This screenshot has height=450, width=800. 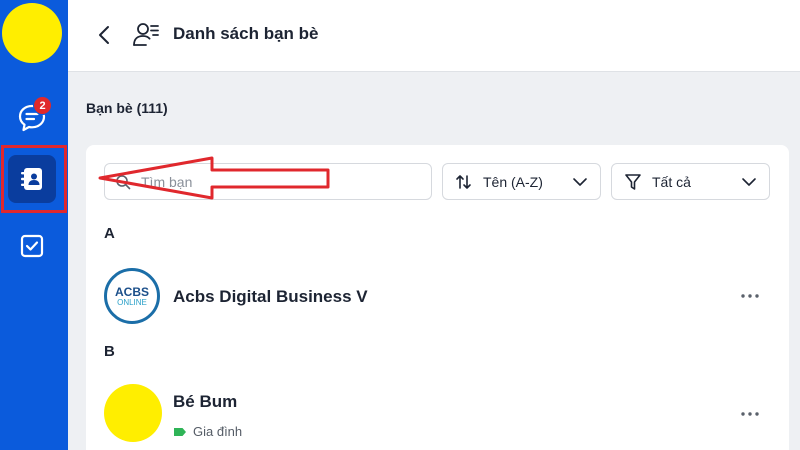 What do you see at coordinates (218, 431) in the screenshot?
I see `contact-tag-label: Gia đình` at bounding box center [218, 431].